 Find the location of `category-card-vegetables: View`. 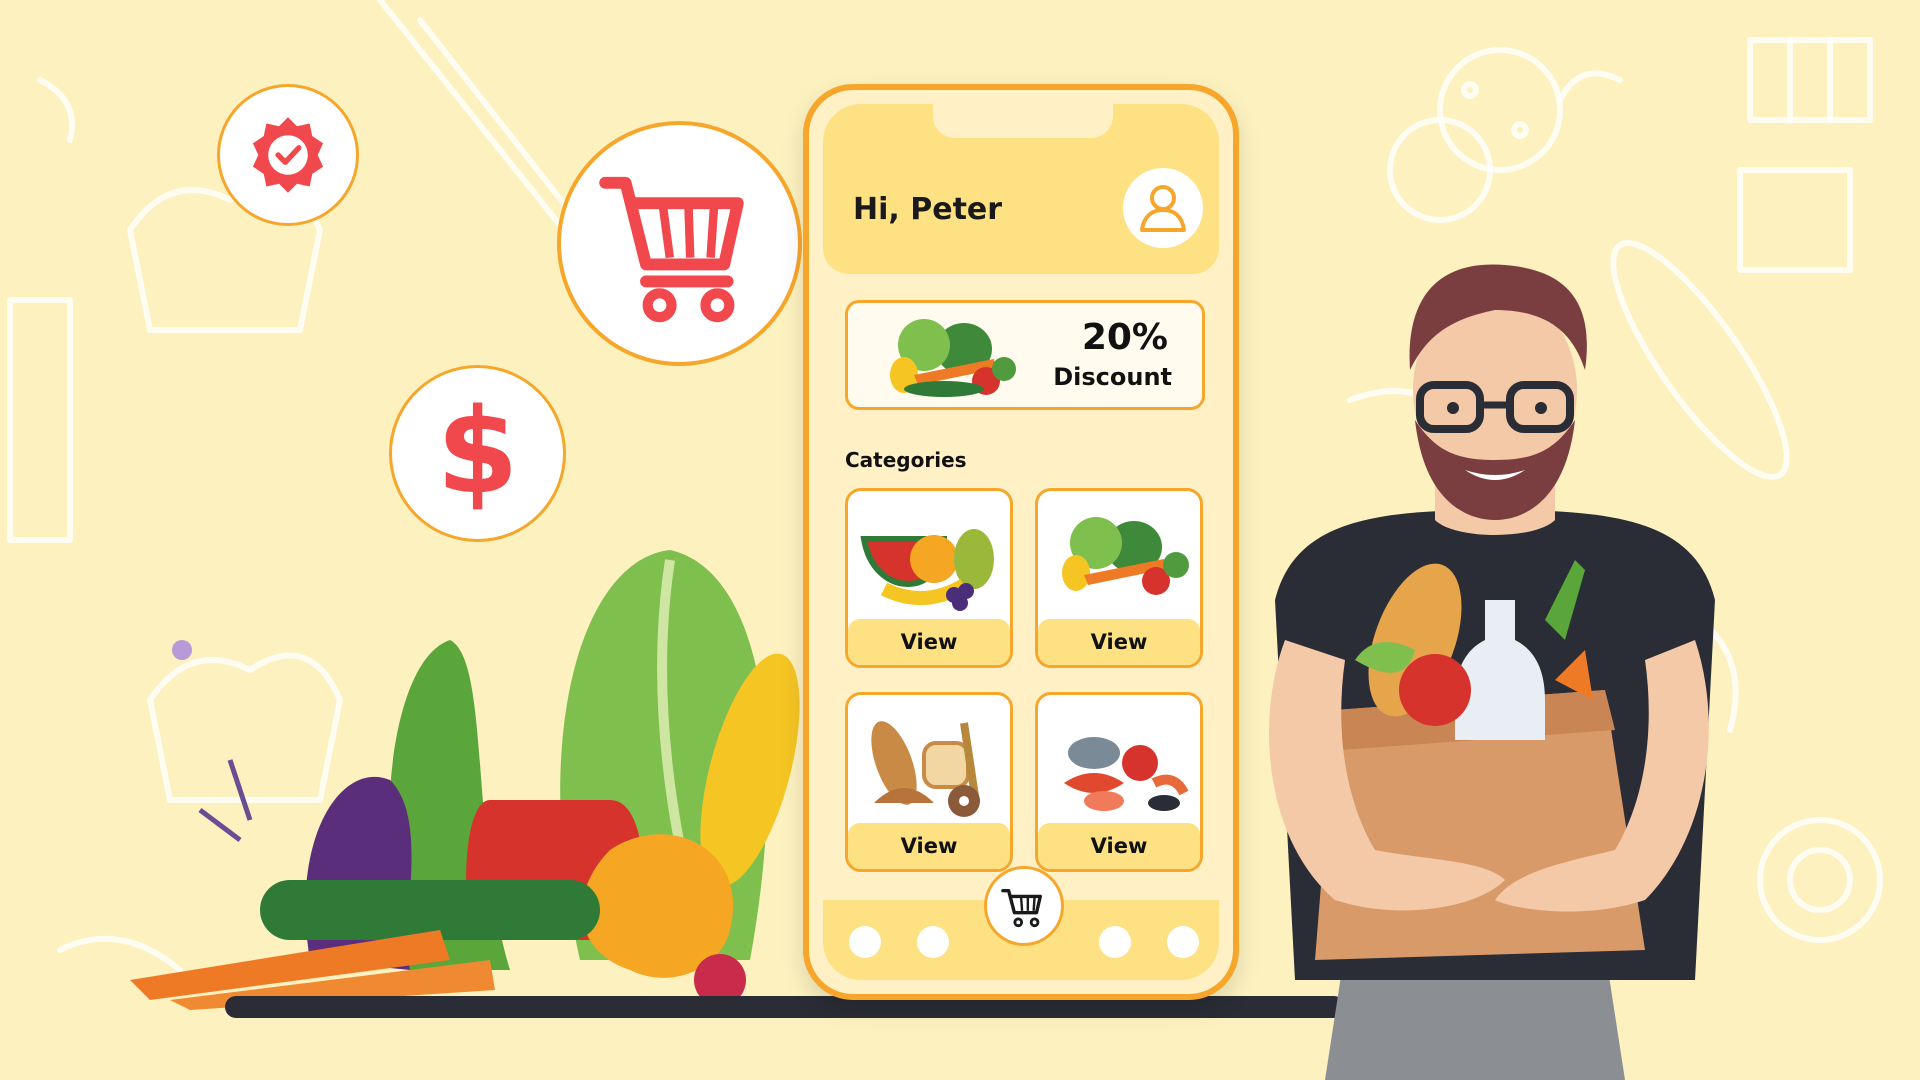

category-card-vegetables: View is located at coordinates (1119, 578).